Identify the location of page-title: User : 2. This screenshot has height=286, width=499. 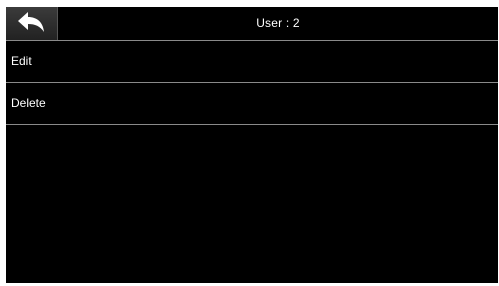
(278, 23).